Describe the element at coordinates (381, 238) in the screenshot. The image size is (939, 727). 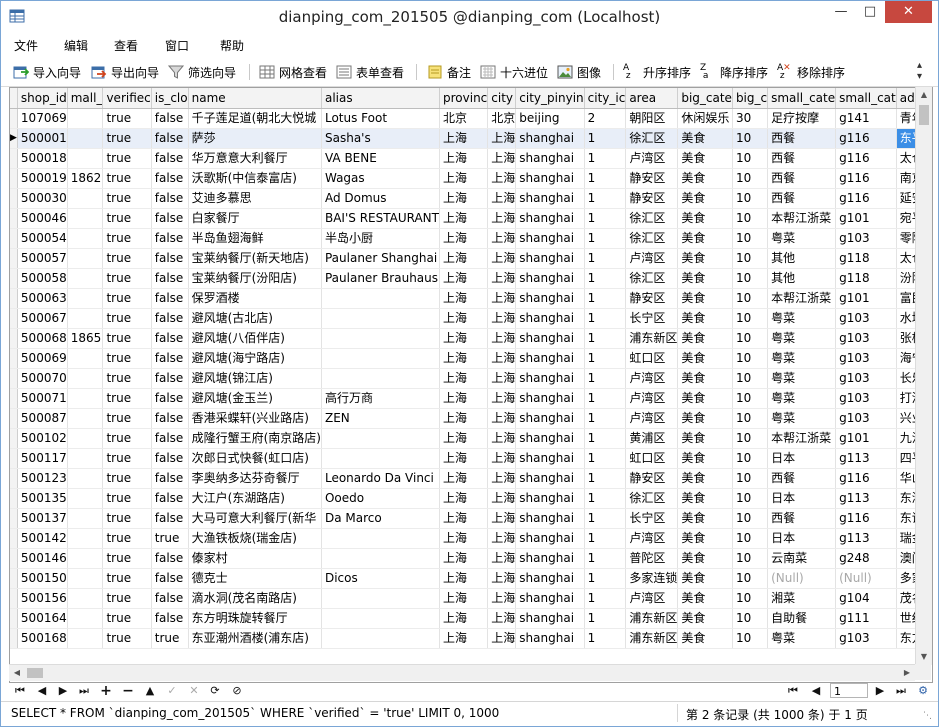
I see `table-cell: 半岛小厨` at that location.